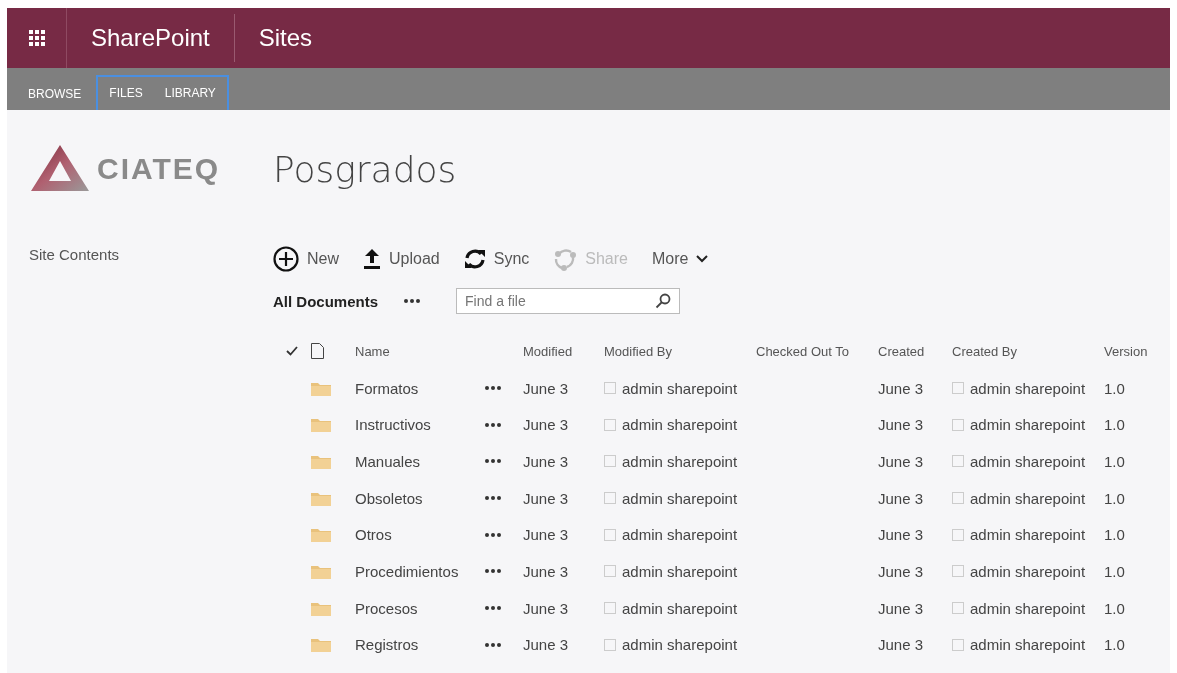 Image resolution: width=1177 pixels, height=673 pixels. What do you see at coordinates (286, 259) in the screenshot?
I see `plus-circle-icon` at bounding box center [286, 259].